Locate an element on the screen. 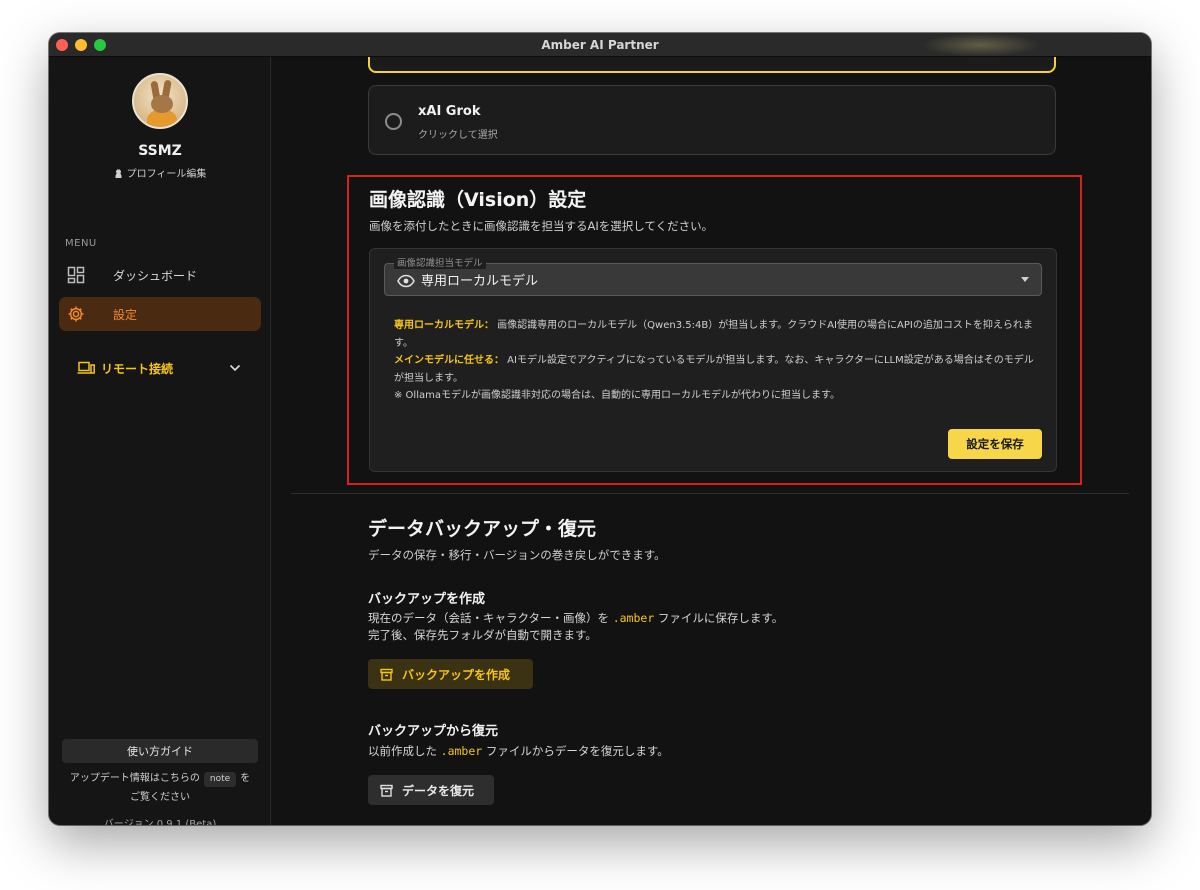 The width and height of the screenshot is (1200, 890). sidebar-item-dashboard: ダッシュボード is located at coordinates (160, 275).